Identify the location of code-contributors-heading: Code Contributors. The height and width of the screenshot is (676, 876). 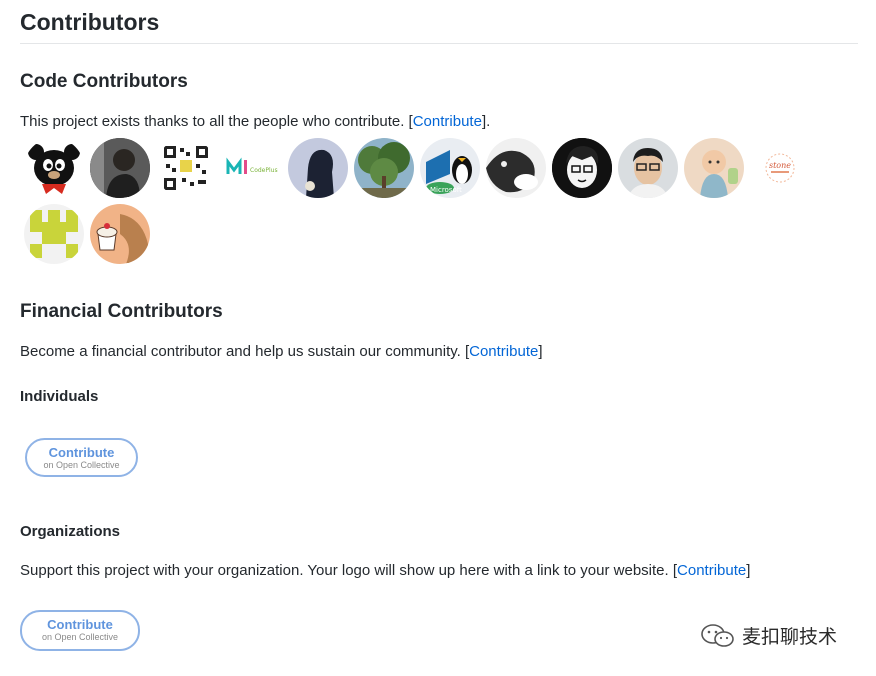
(104, 81).